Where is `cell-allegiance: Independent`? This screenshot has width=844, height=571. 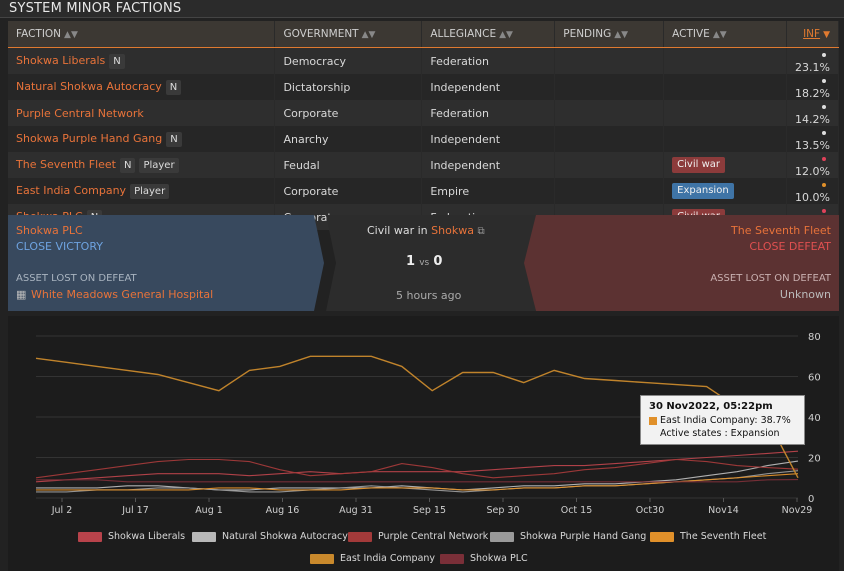
cell-allegiance: Independent is located at coordinates (488, 139).